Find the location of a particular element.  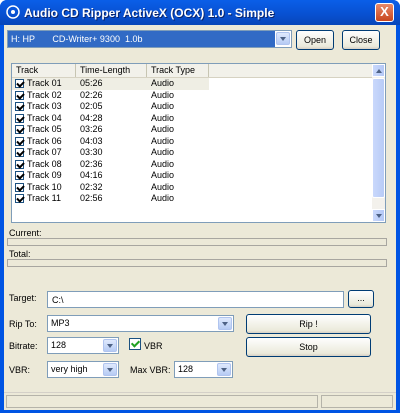

vbr-checkbox-label: VBR is located at coordinates (153, 346).